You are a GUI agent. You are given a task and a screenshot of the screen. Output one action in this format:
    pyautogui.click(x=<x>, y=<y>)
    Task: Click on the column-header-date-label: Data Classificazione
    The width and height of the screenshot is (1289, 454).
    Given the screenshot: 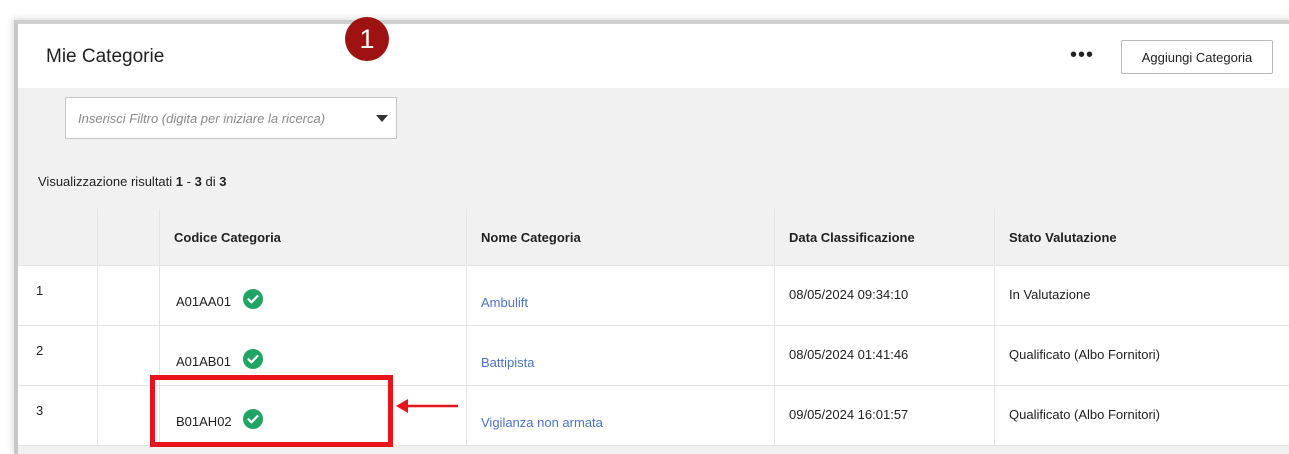 What is the action you would take?
    pyautogui.click(x=852, y=237)
    